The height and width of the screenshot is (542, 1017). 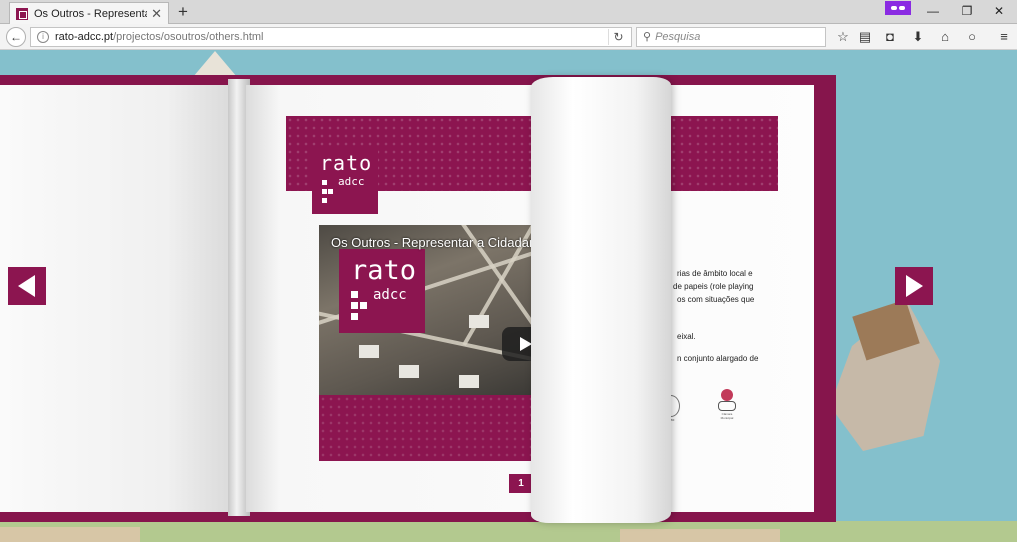 What do you see at coordinates (972, 37) in the screenshot?
I see `chat-icon: ○` at bounding box center [972, 37].